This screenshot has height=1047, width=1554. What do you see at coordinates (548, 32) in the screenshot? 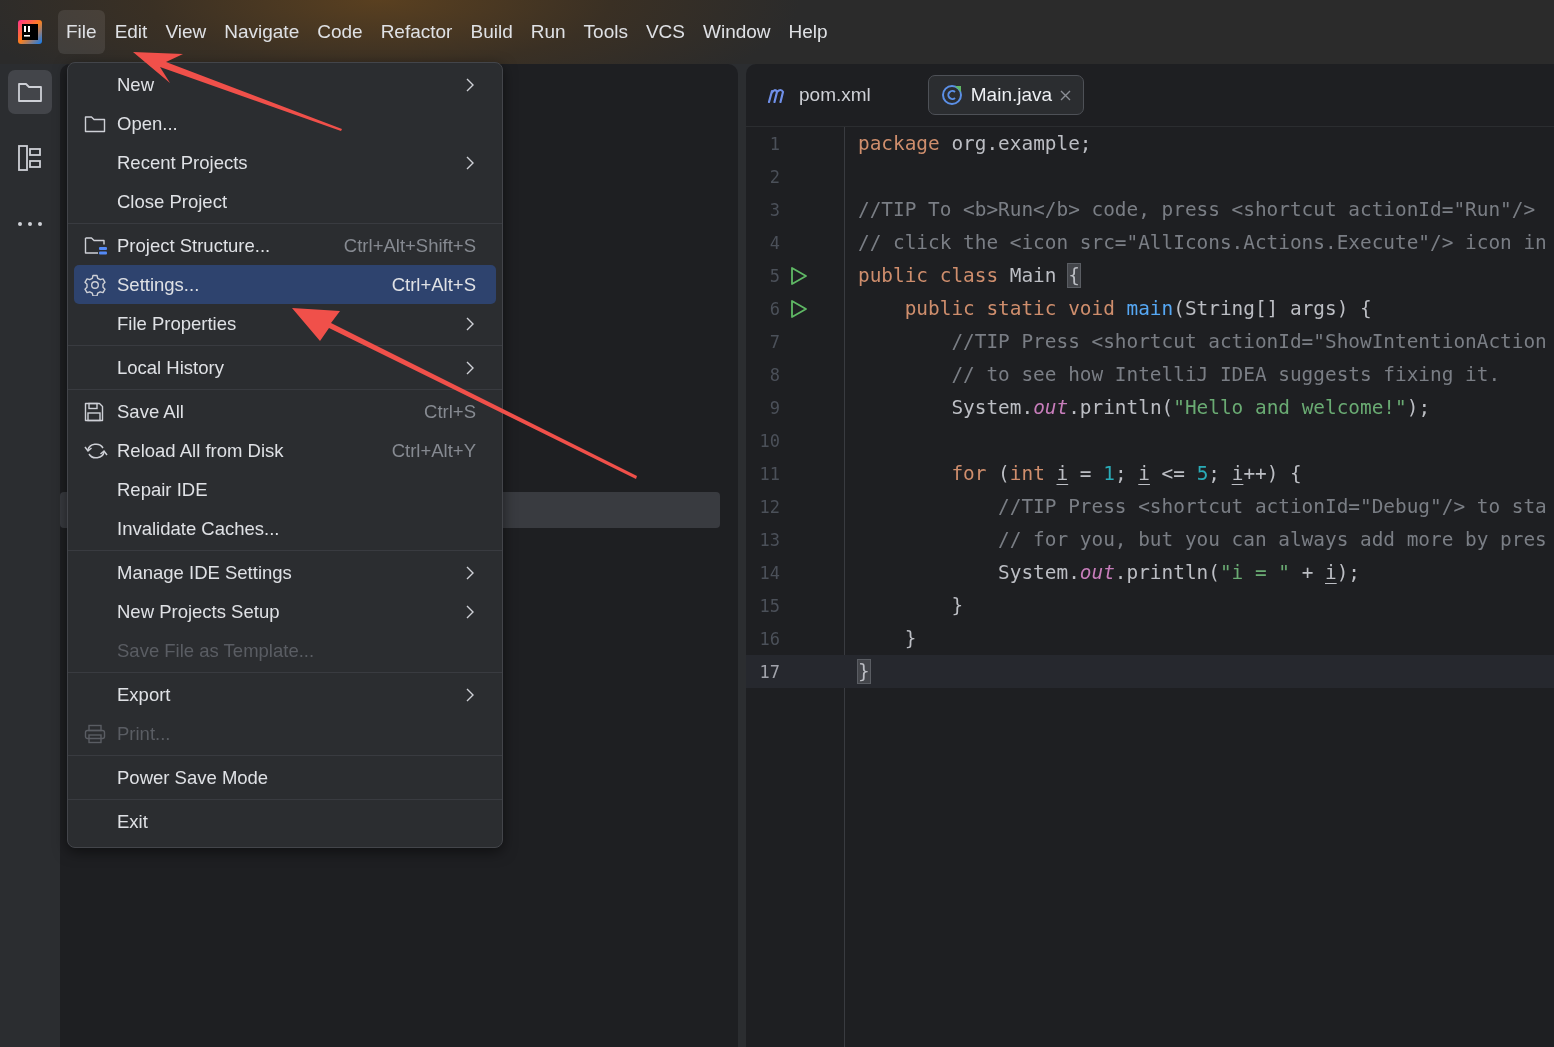
I see `menu-bar-item: Run` at bounding box center [548, 32].